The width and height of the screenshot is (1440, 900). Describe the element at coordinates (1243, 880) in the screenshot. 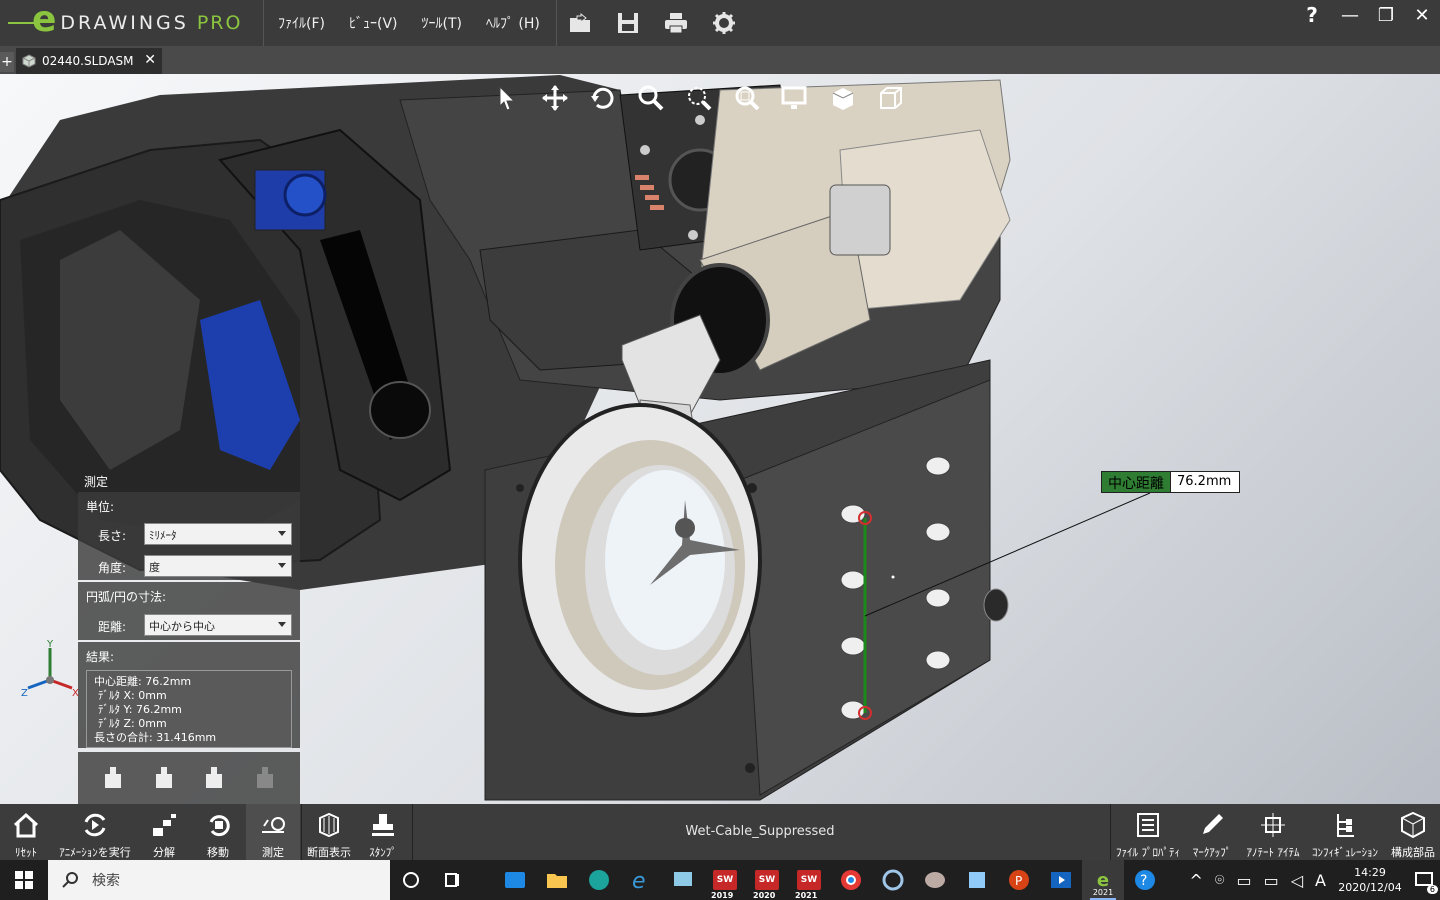

I see `network-icon: ▭` at that location.